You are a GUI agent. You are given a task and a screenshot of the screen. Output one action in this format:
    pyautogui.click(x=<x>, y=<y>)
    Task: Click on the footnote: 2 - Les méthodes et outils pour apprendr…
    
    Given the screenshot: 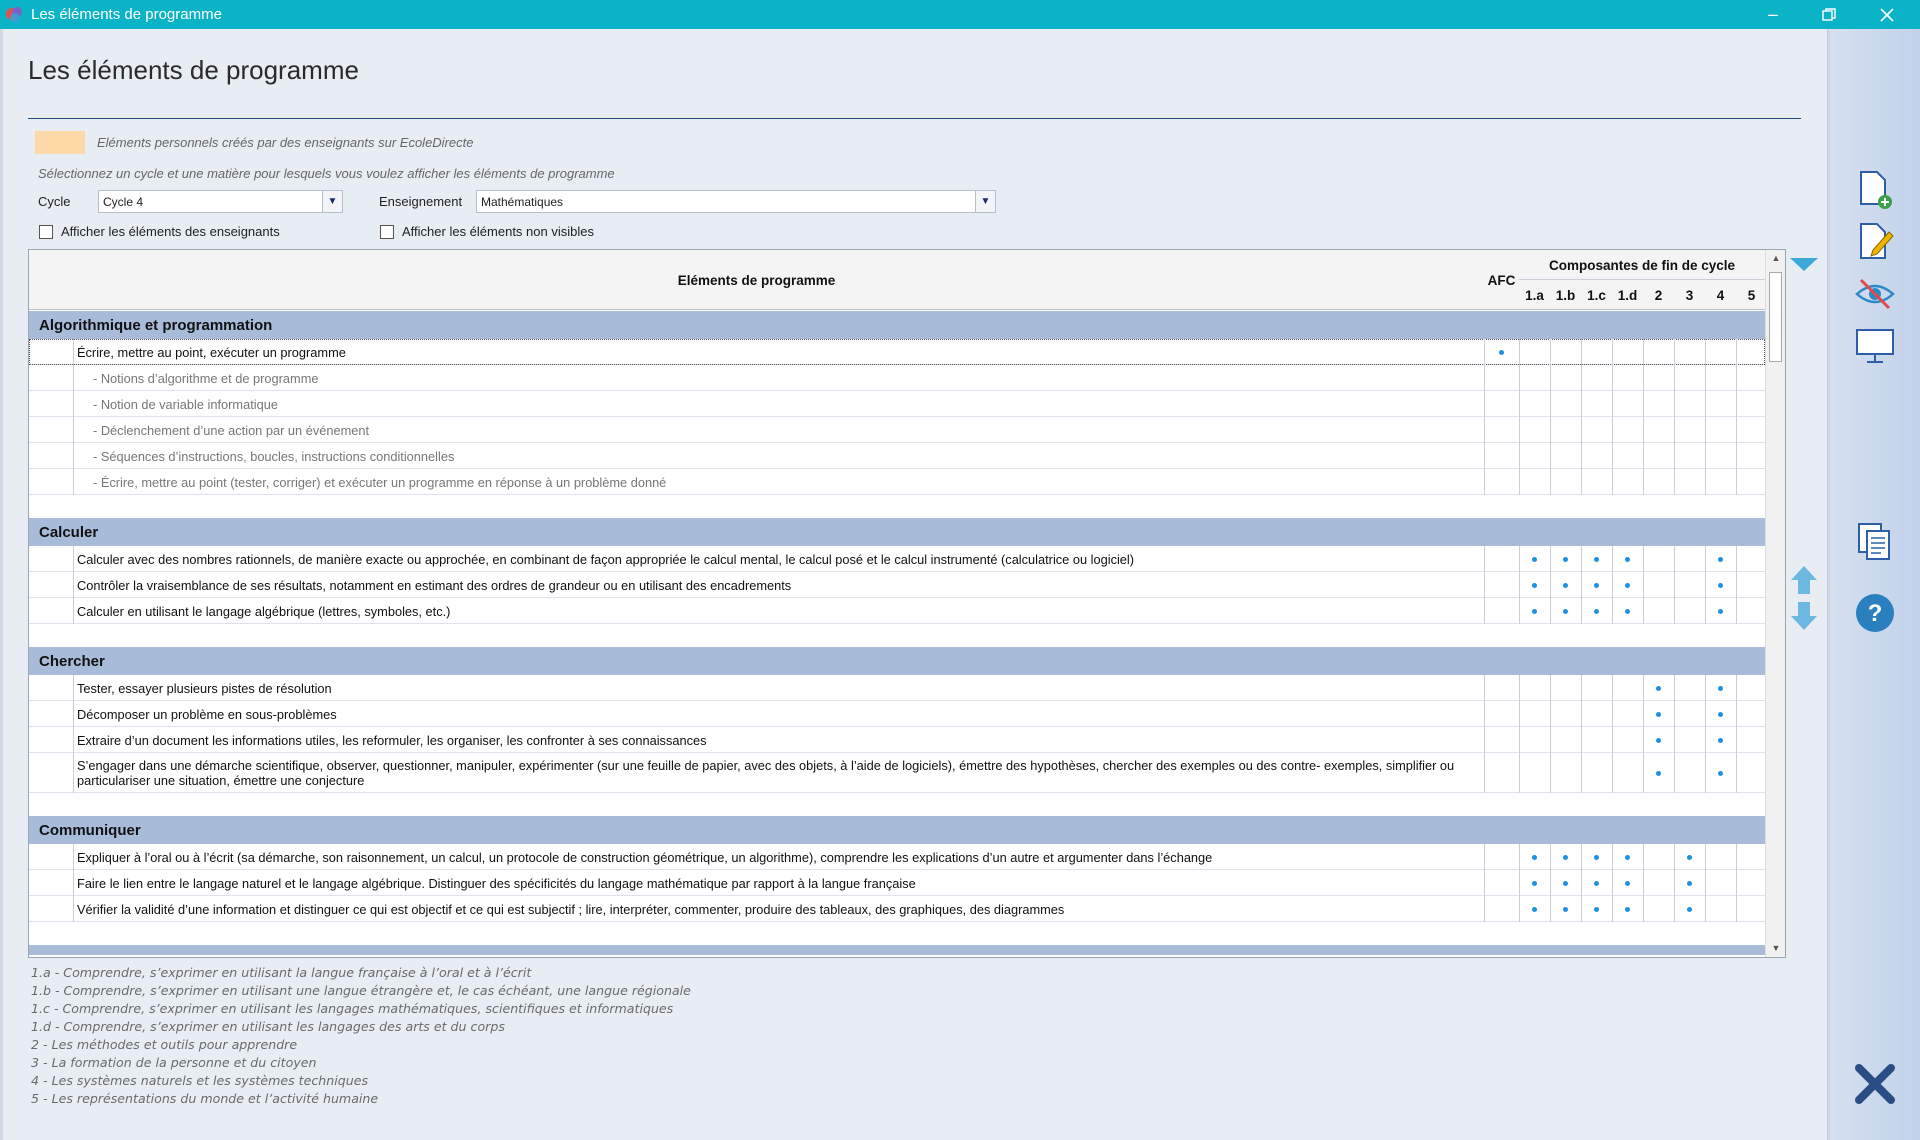 What is the action you would take?
    pyautogui.click(x=164, y=1044)
    